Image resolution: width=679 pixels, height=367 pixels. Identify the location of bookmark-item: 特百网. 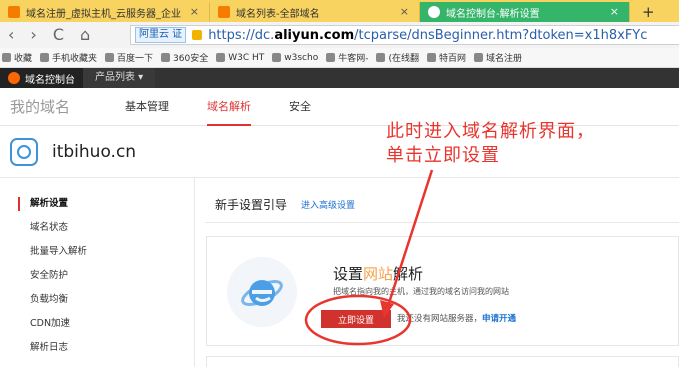
(446, 57).